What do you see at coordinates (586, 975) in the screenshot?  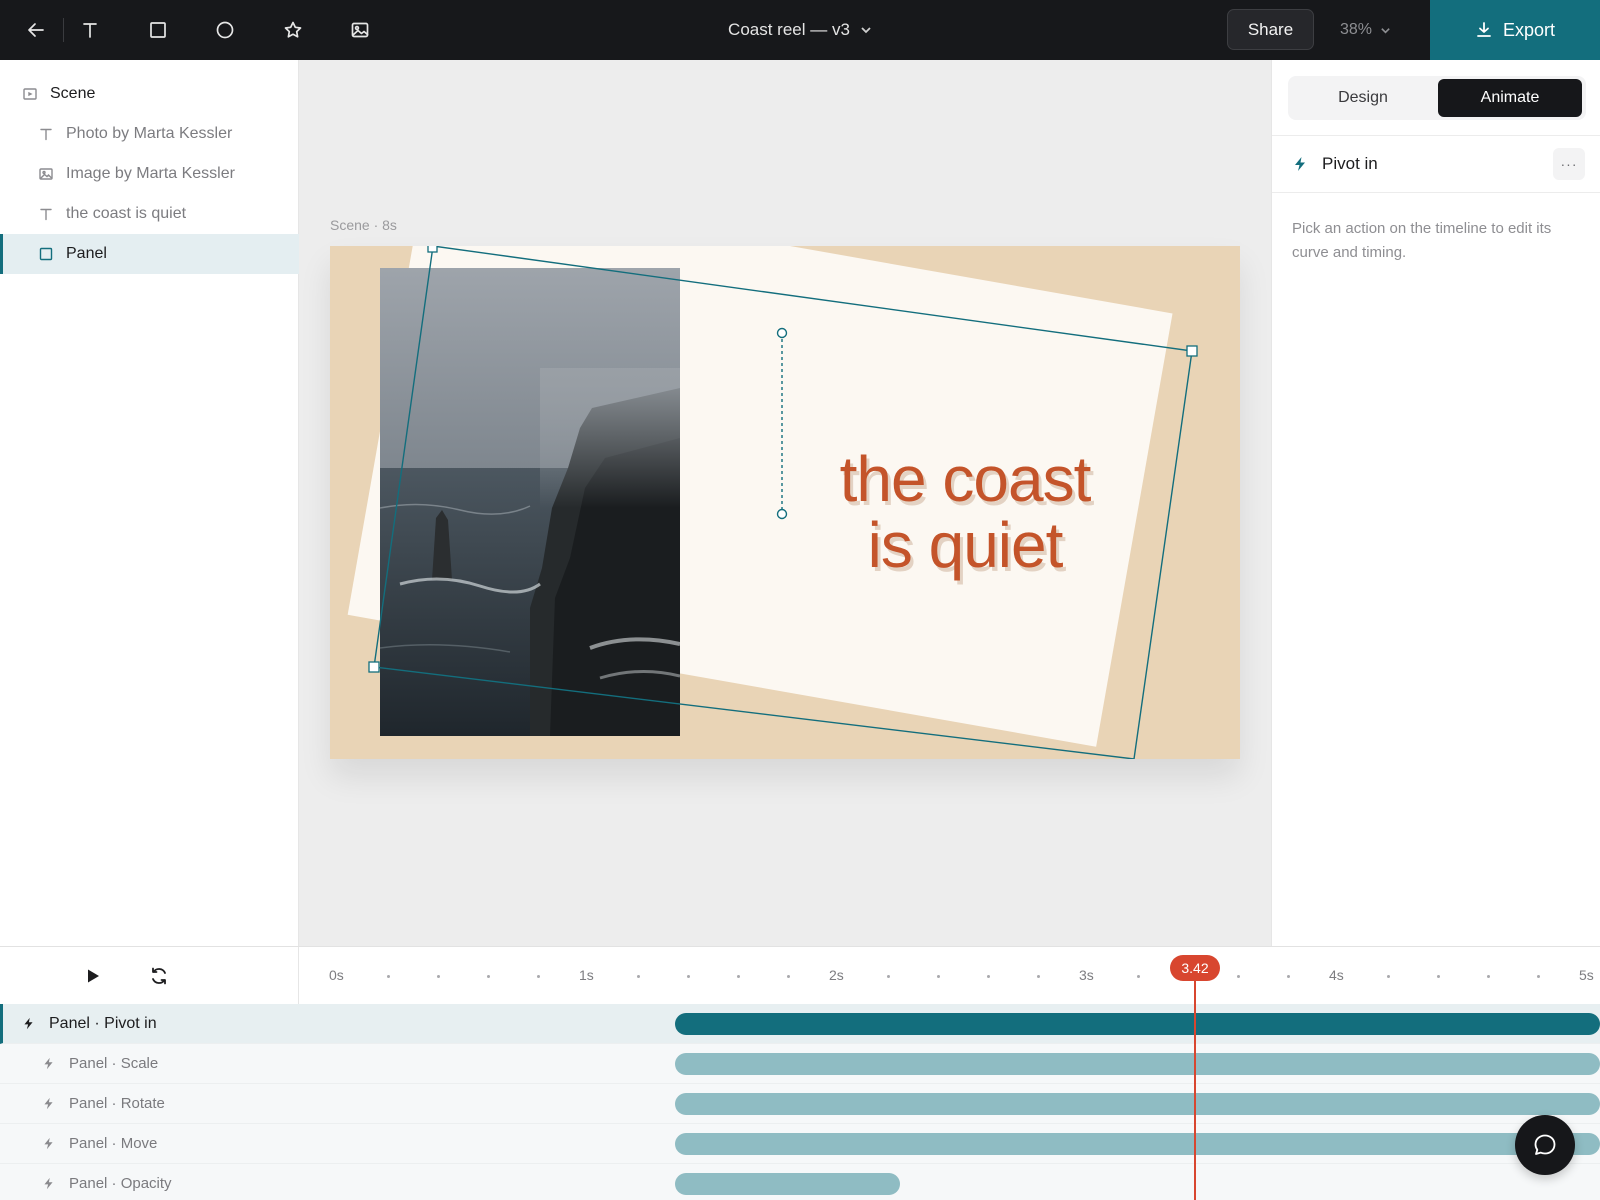 I see `tick-label: 1s` at bounding box center [586, 975].